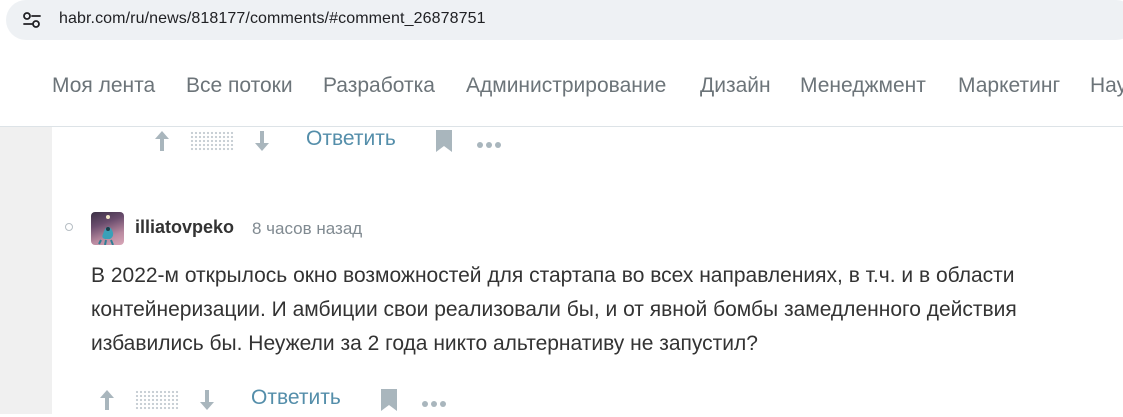 The width and height of the screenshot is (1123, 417). Describe the element at coordinates (26, 270) in the screenshot. I see `left-gutter` at that location.